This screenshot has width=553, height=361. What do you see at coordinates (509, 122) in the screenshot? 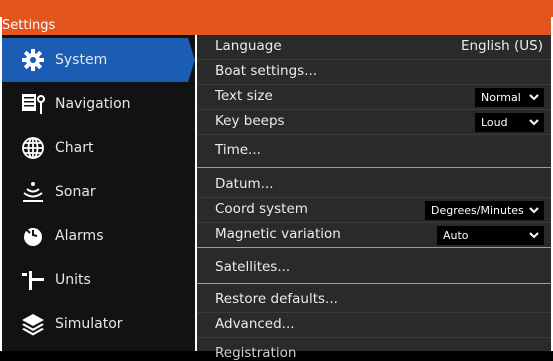
I see `key-beeps-dropdown: Loud` at bounding box center [509, 122].